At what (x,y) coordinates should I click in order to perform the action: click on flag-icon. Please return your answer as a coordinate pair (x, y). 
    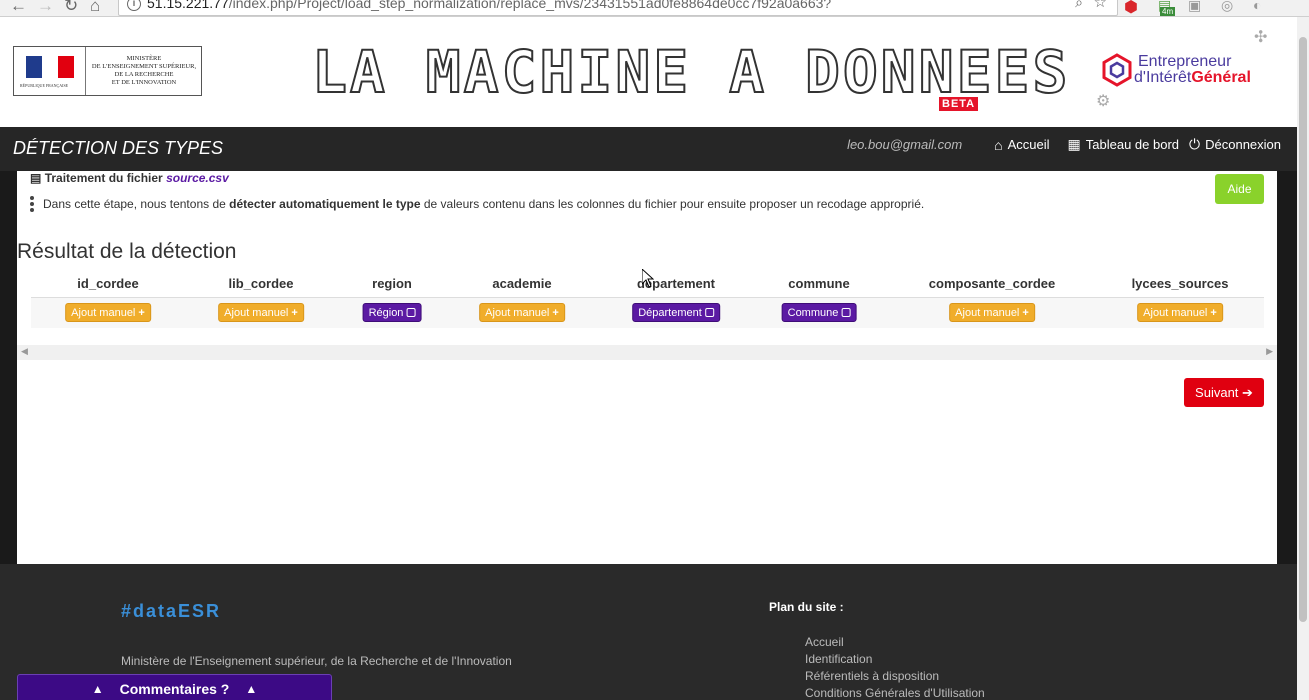
    Looking at the image, I should click on (50, 67).